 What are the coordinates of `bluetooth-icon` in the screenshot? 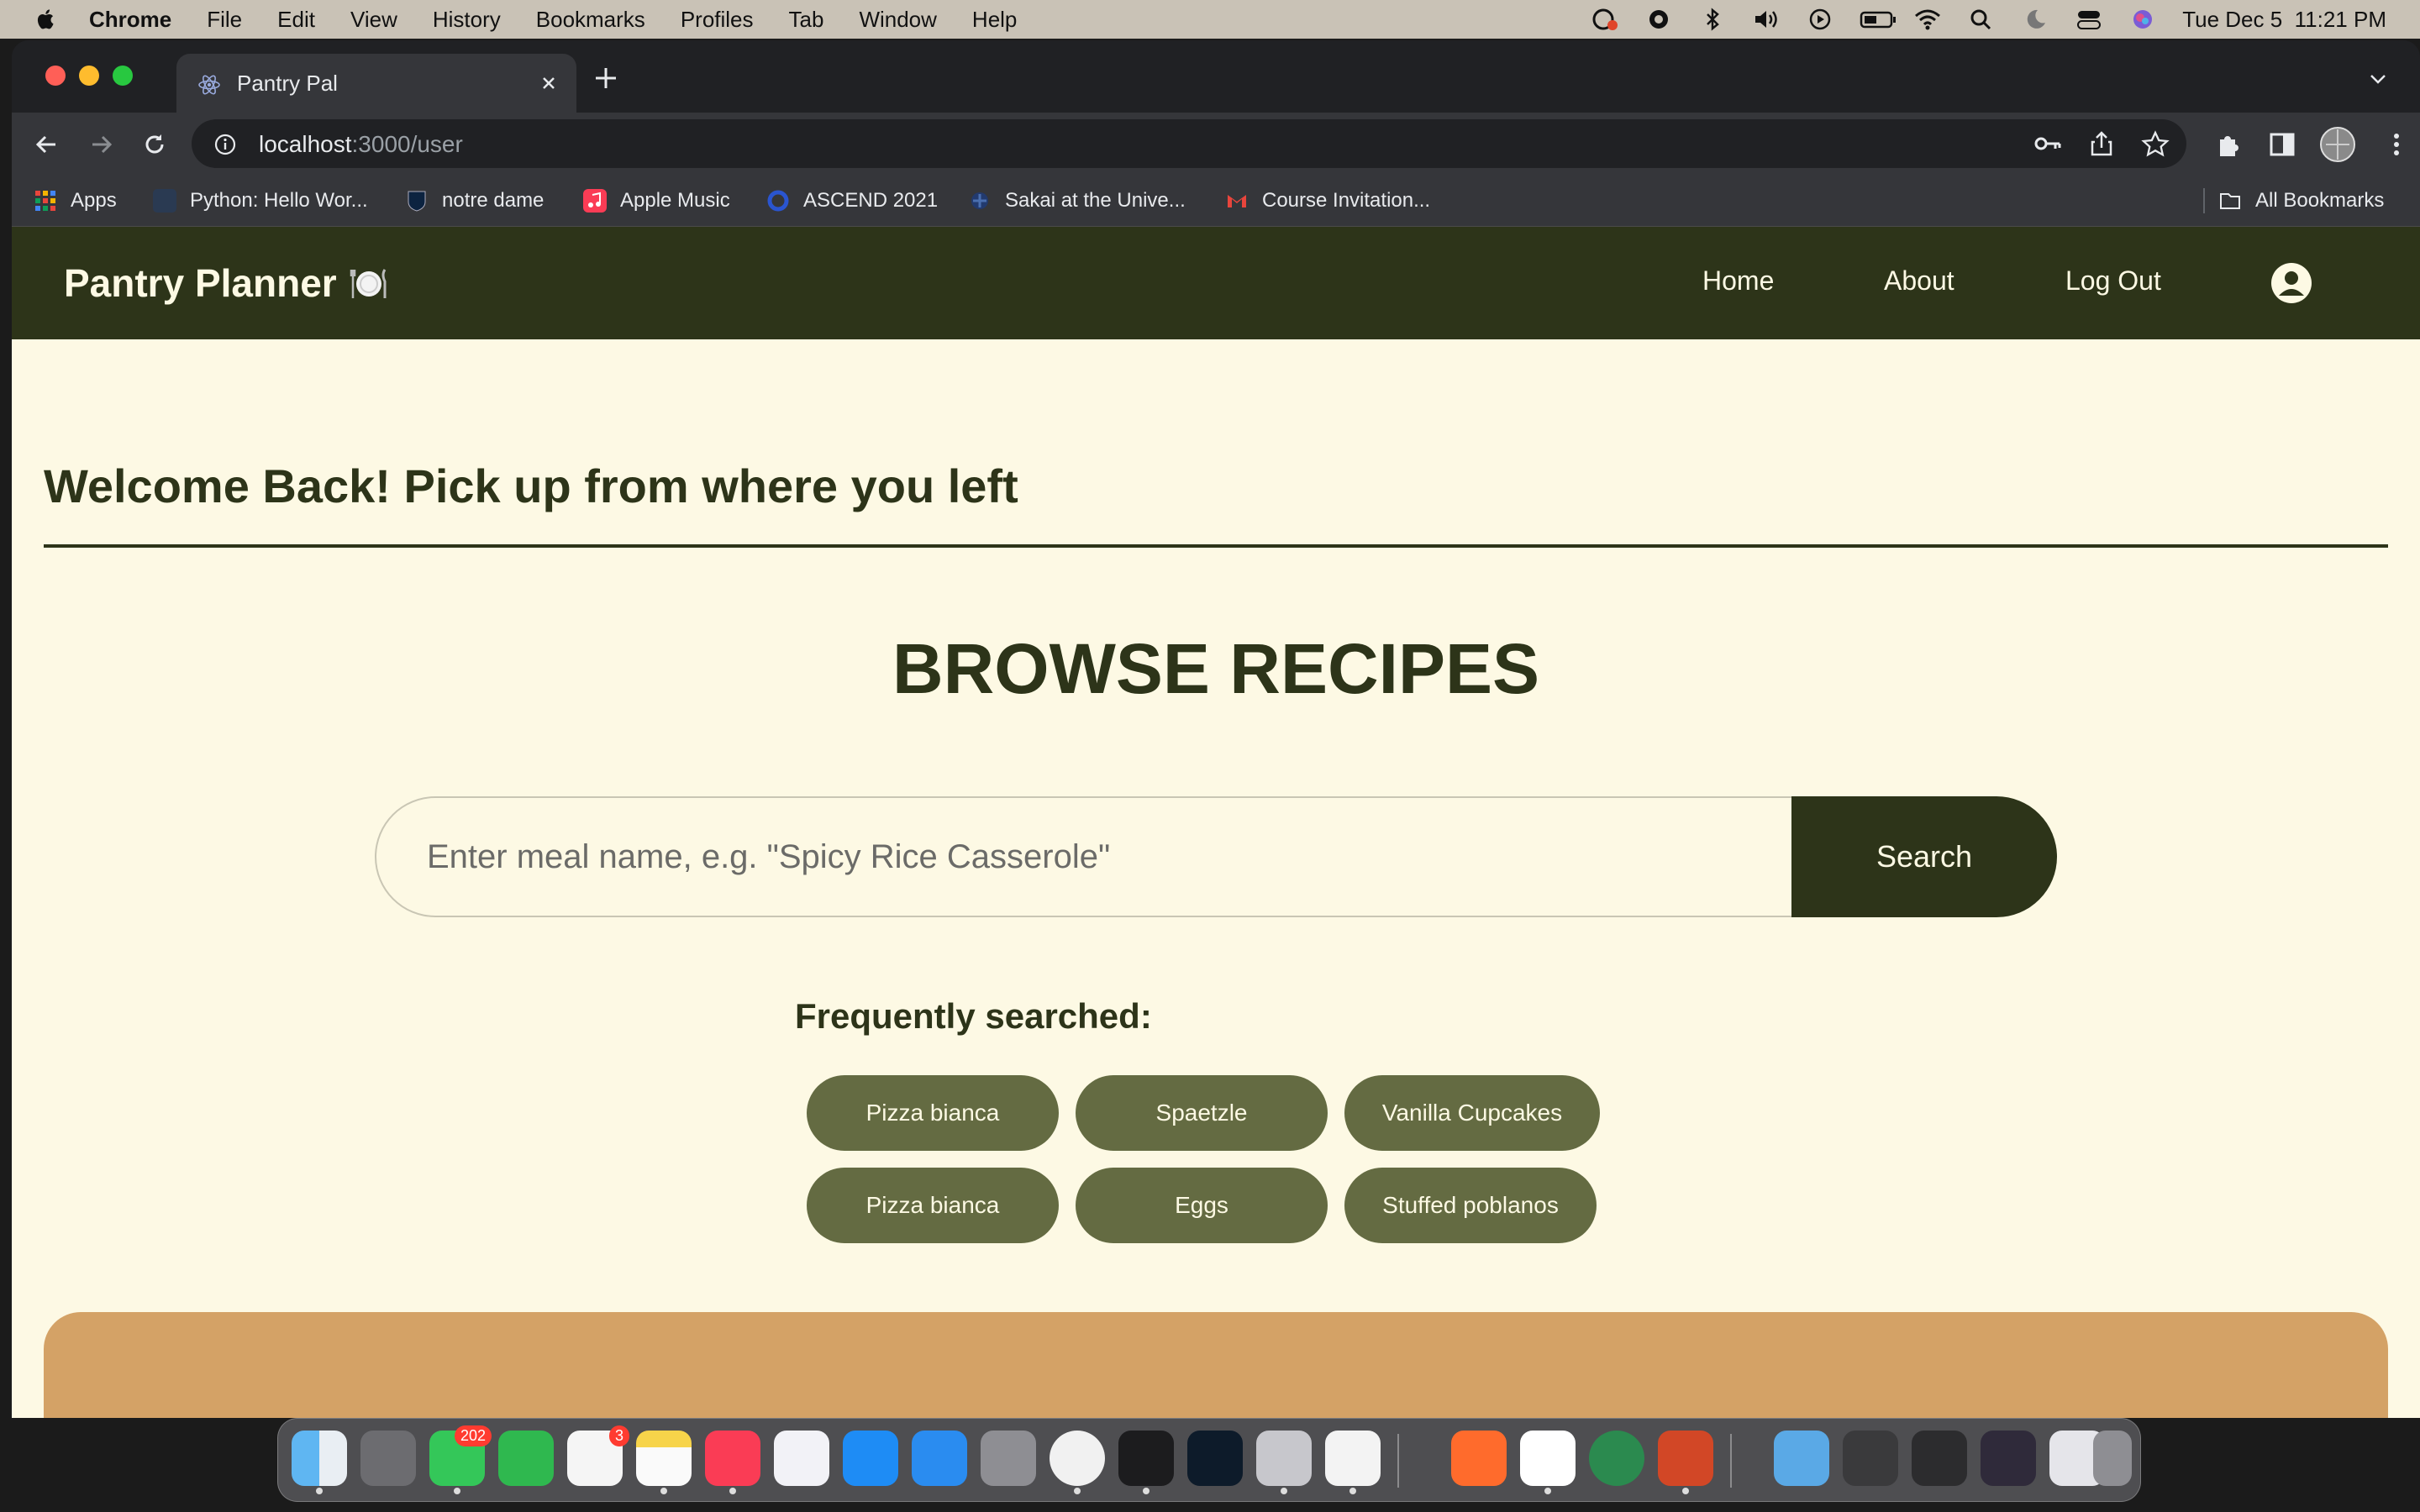 It's located at (1712, 19).